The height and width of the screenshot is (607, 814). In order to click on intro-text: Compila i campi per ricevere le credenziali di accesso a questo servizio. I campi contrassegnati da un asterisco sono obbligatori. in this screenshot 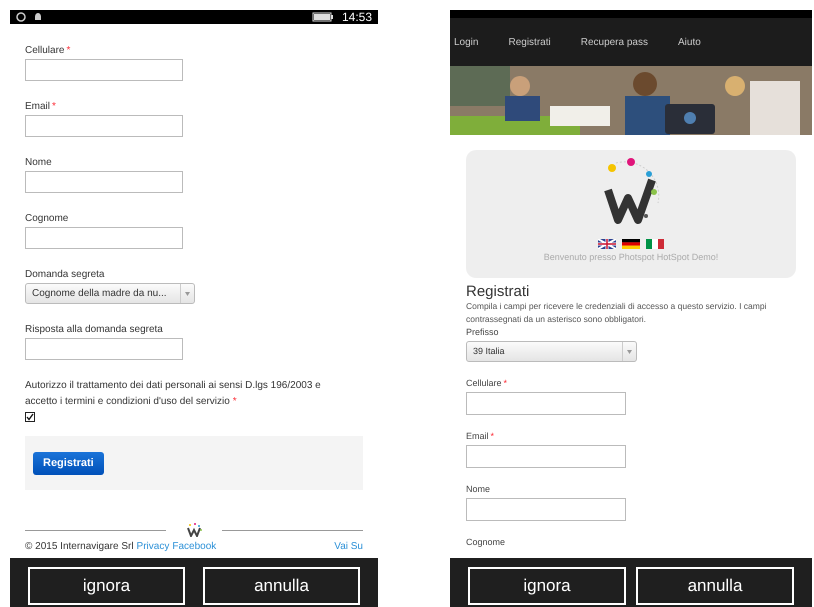, I will do `click(617, 313)`.